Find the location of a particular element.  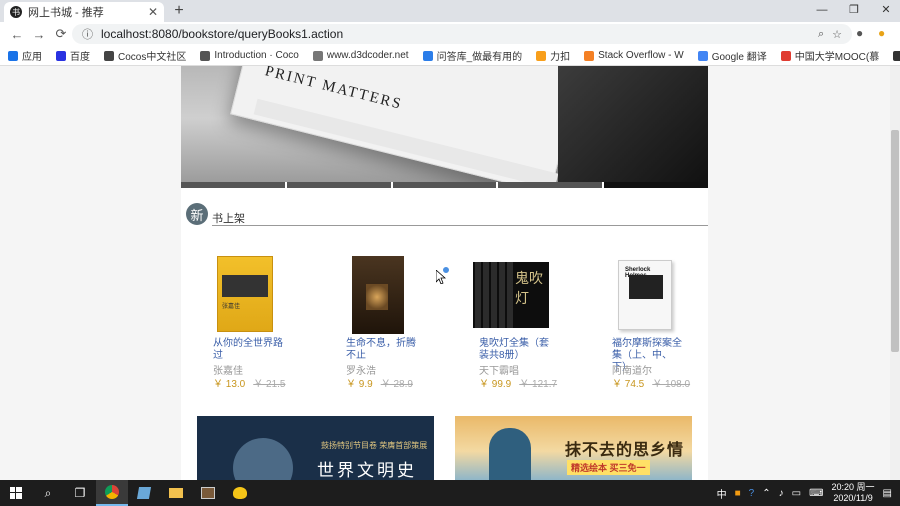

bookmark-label: 力扣 is located at coordinates (560, 57).